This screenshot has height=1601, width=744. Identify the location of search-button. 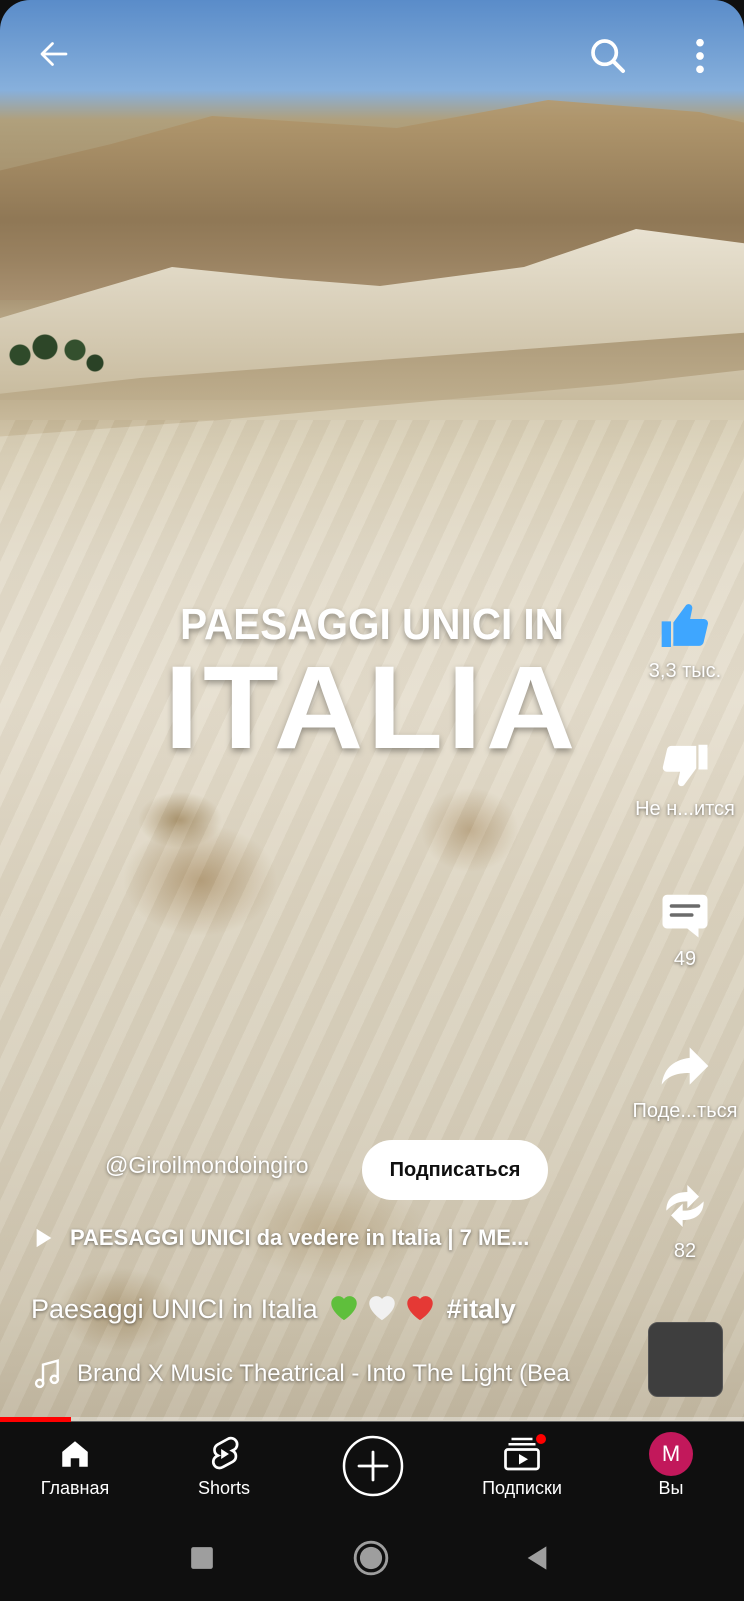
(608, 56).